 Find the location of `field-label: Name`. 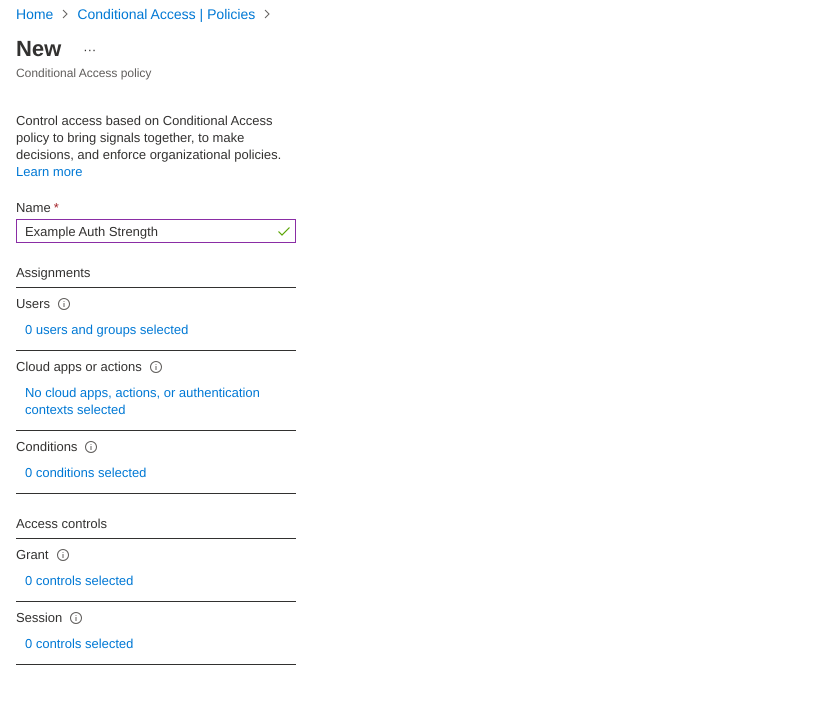

field-label: Name is located at coordinates (33, 207).